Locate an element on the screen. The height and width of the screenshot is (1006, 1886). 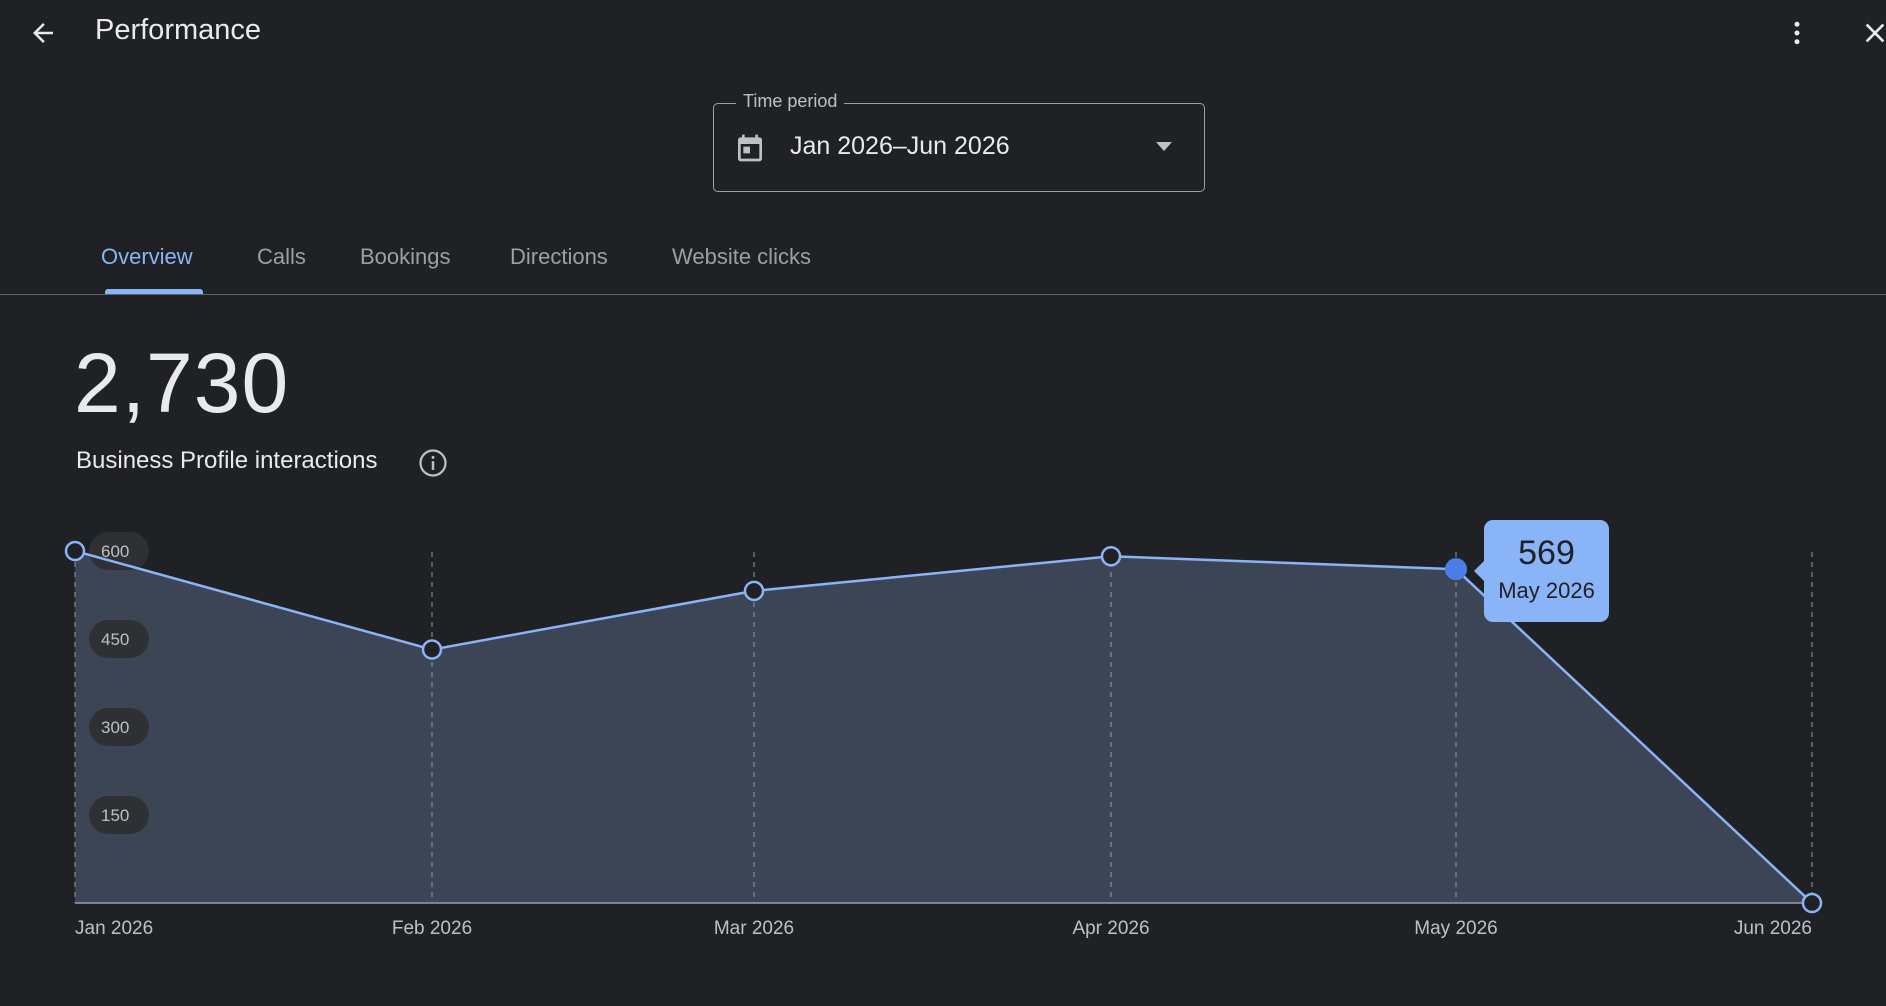
xtick-label-5: Jun 2026 is located at coordinates (1773, 928).